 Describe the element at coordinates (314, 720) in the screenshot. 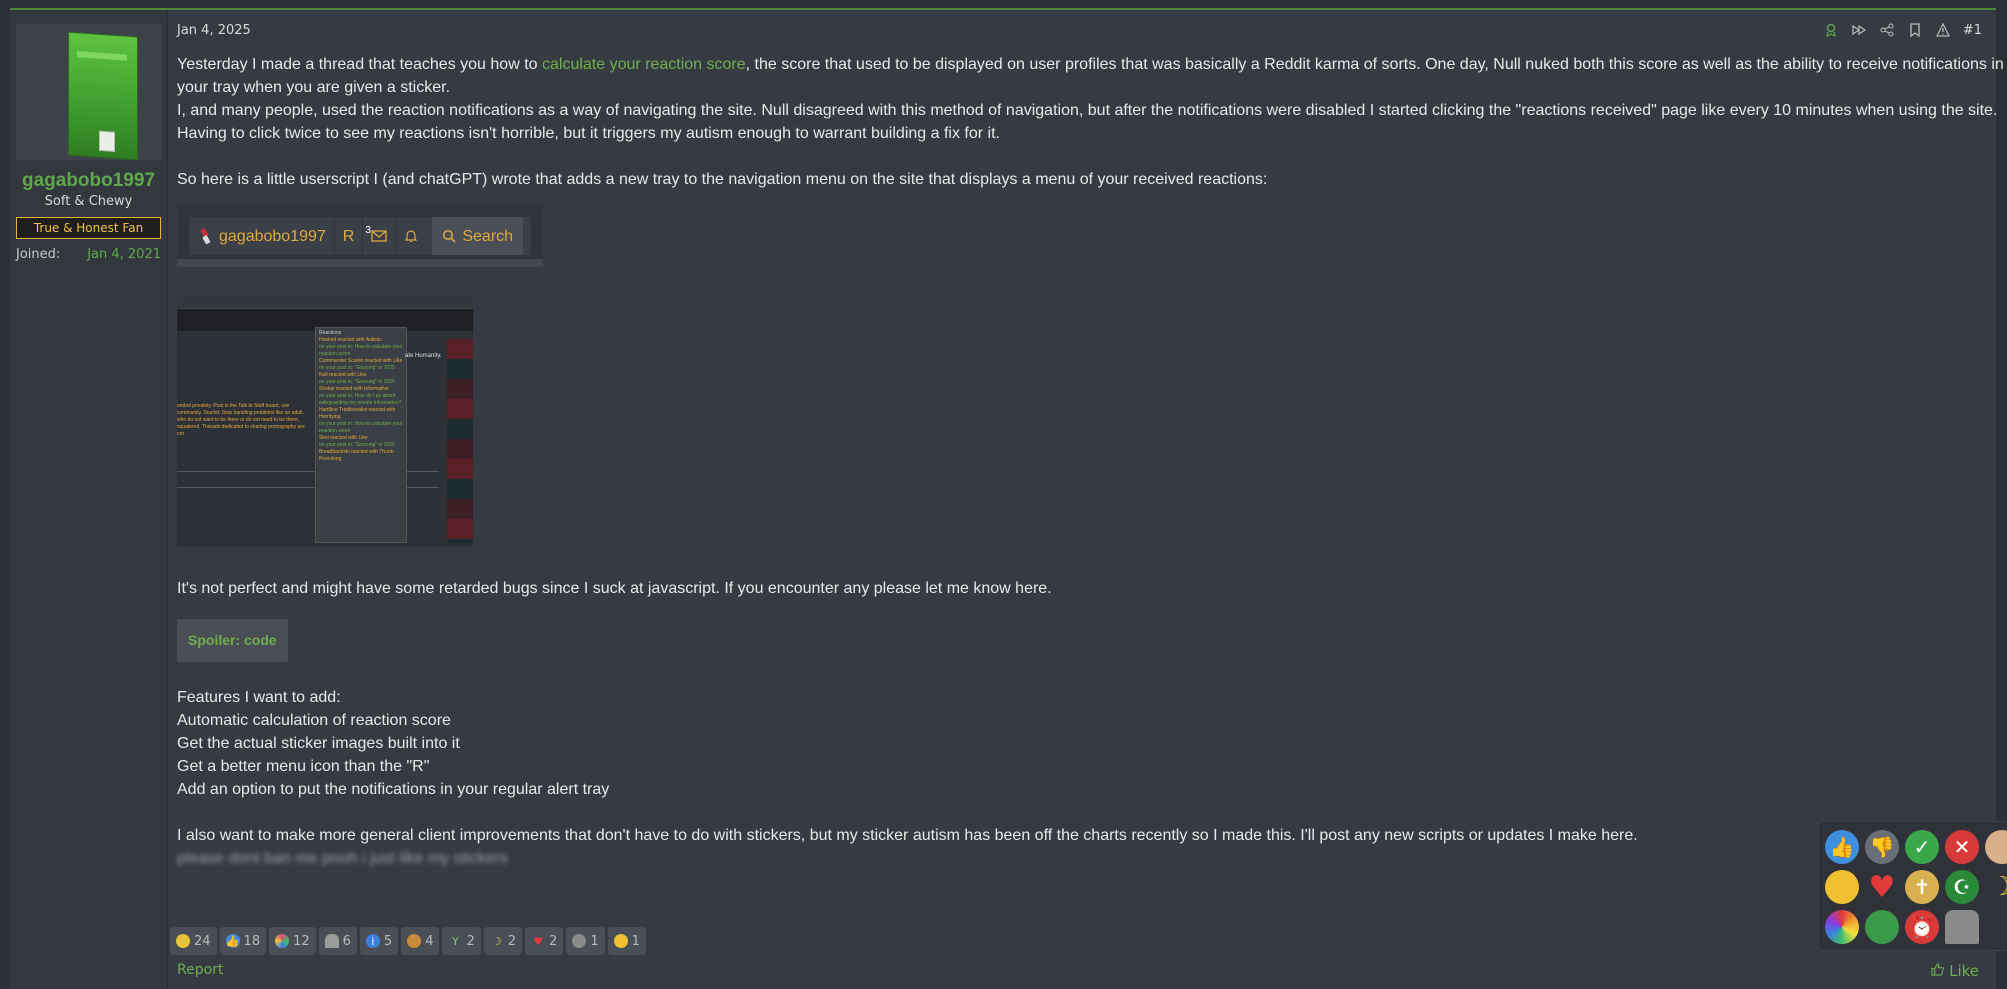

I see `feature-item: Automatic calculation of reaction score` at that location.